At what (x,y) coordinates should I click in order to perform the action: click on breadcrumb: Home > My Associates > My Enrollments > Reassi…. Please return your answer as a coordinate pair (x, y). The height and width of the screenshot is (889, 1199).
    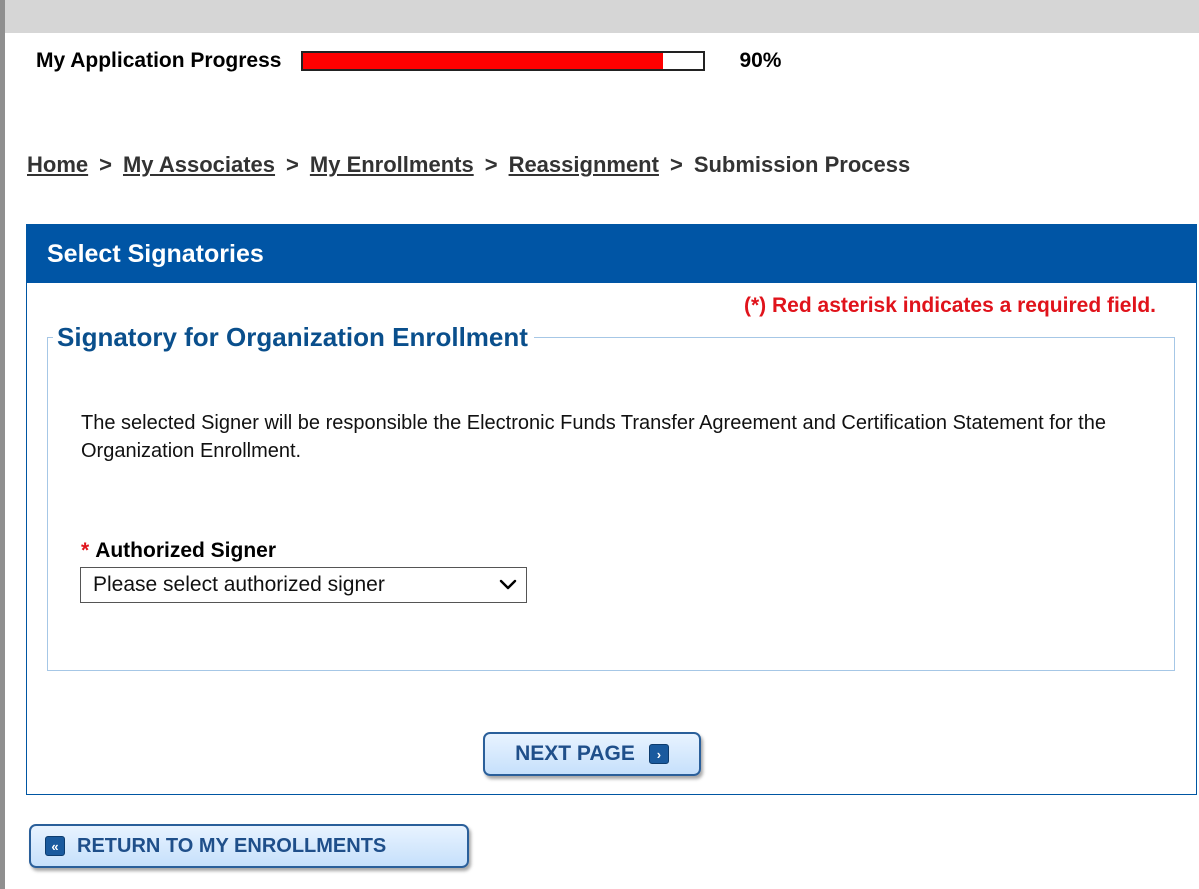
    Looking at the image, I should click on (468, 165).